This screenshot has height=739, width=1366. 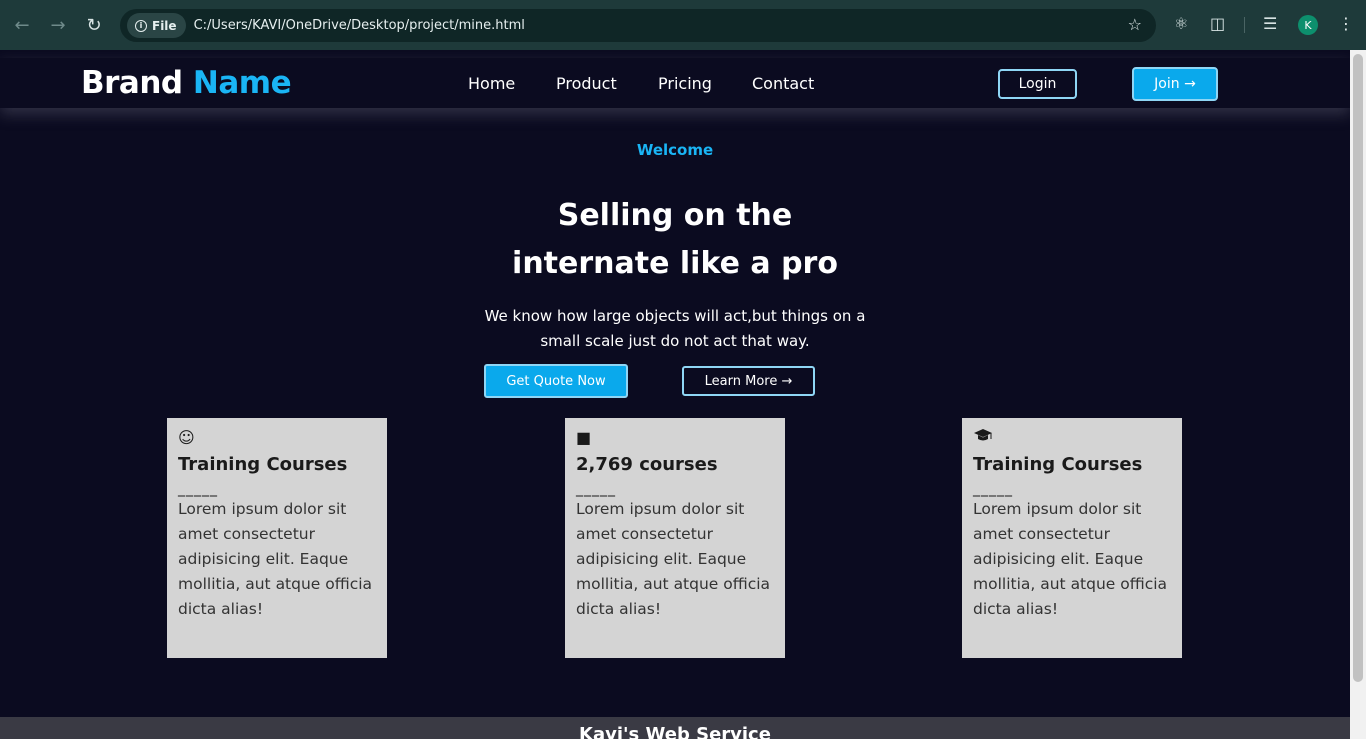 I want to click on forward-arrow-icon: →, so click(x=58, y=25).